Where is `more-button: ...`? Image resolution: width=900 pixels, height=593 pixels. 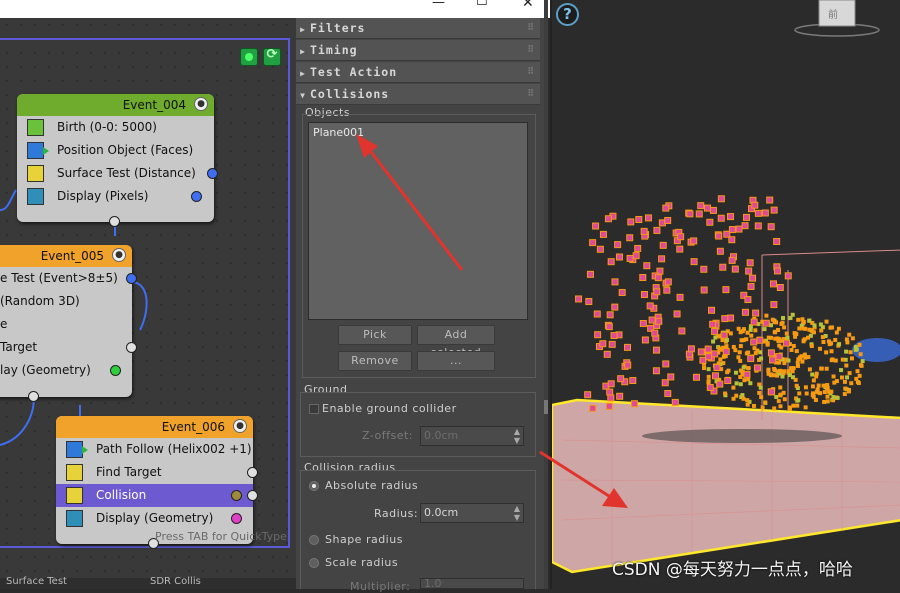
more-button: ... is located at coordinates (456, 361).